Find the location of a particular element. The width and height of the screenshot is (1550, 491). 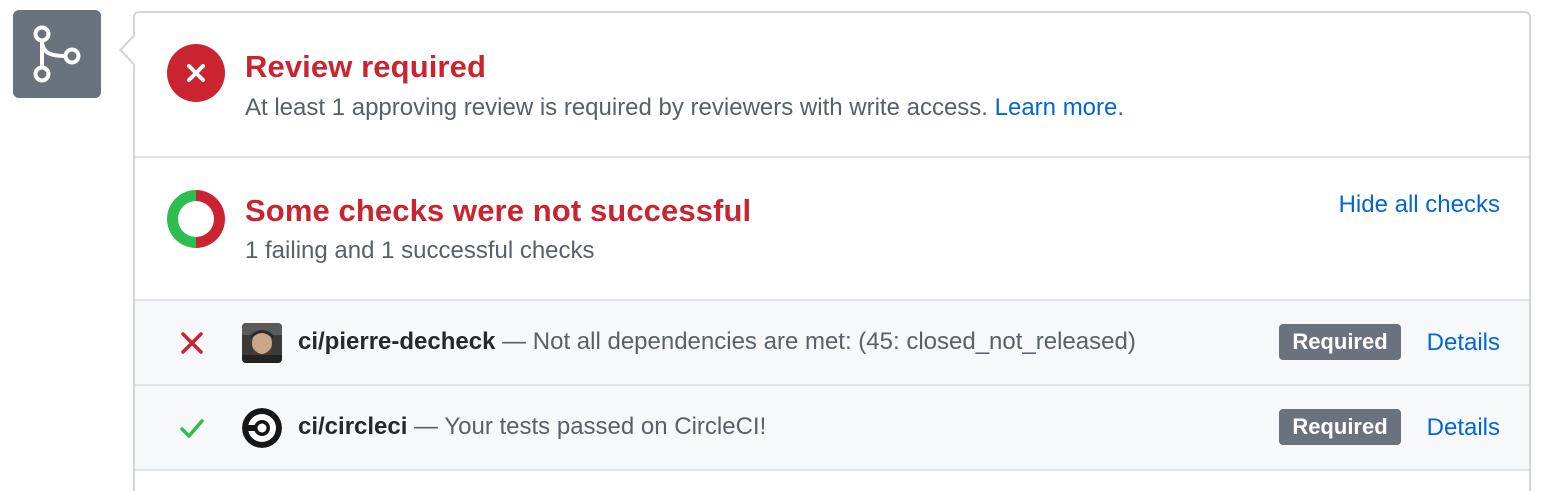

check-context: ci/circleci is located at coordinates (353, 426).